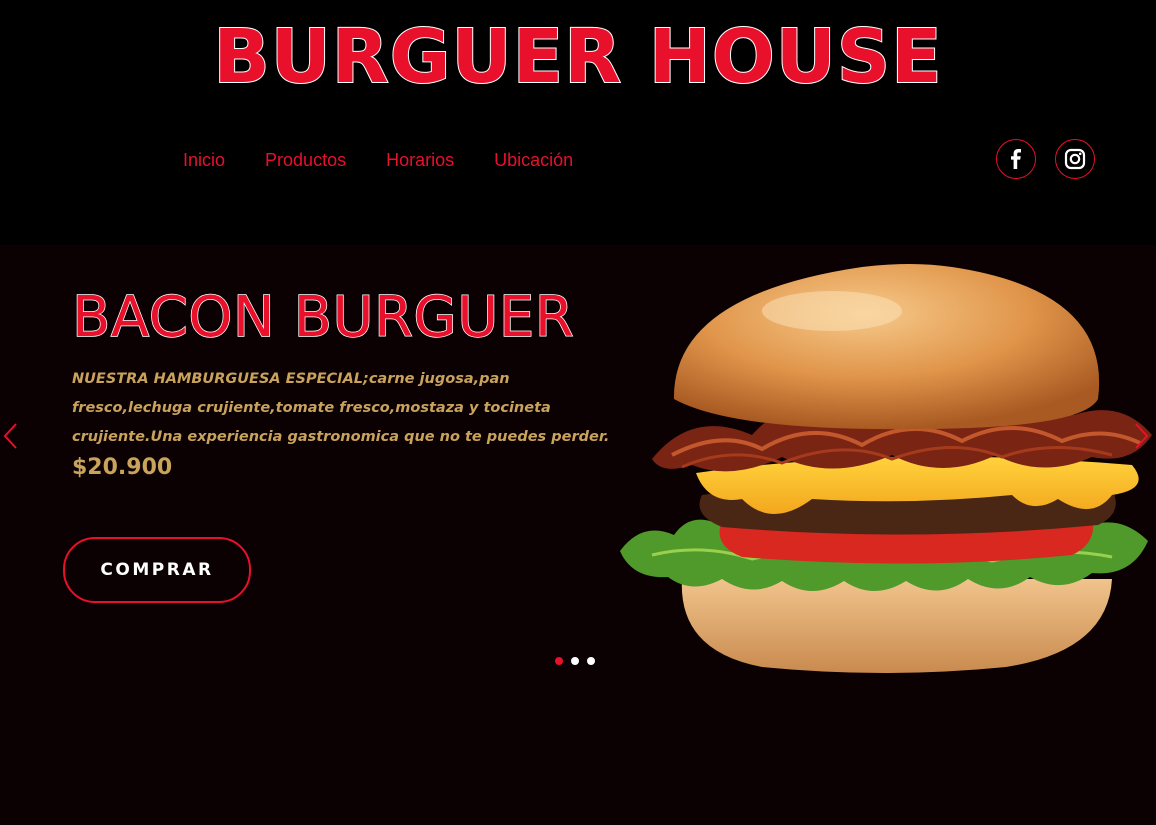  What do you see at coordinates (533, 160) in the screenshot?
I see `nav-item-ubicacion: Ubicación` at bounding box center [533, 160].